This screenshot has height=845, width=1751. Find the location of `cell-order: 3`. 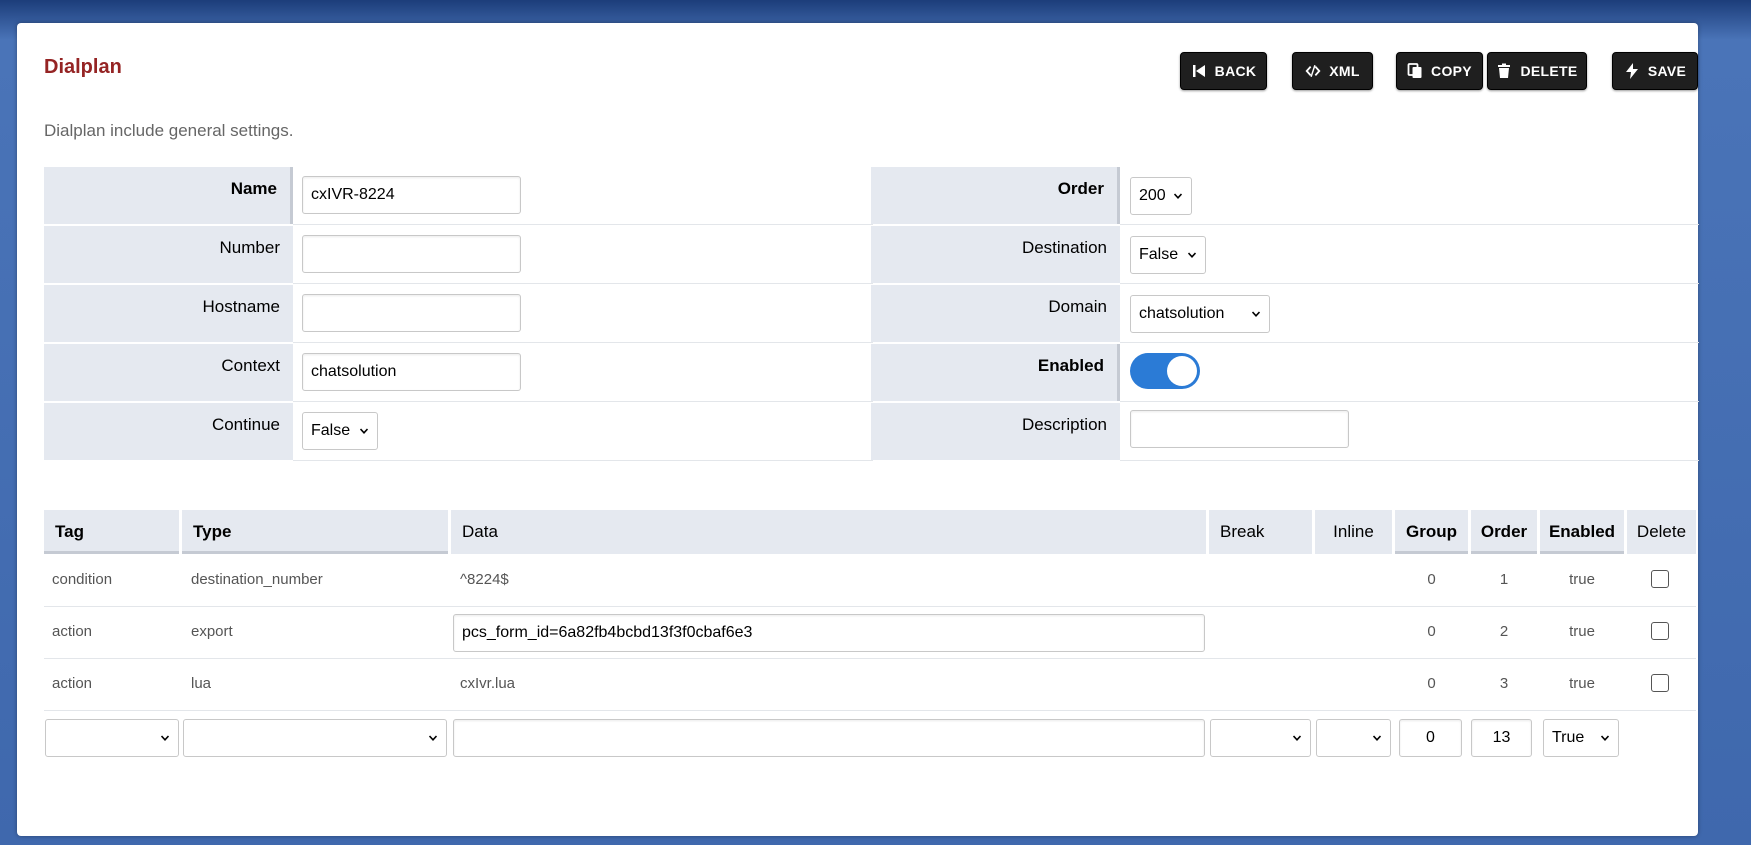

cell-order: 3 is located at coordinates (1504, 683).